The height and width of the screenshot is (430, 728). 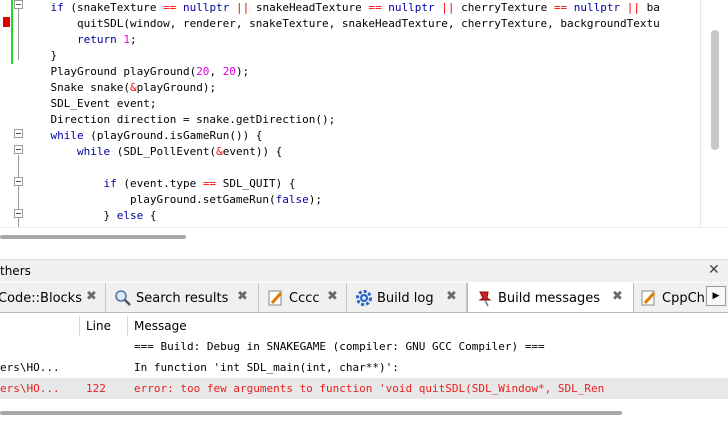 I want to click on gear-icon, so click(x=364, y=298).